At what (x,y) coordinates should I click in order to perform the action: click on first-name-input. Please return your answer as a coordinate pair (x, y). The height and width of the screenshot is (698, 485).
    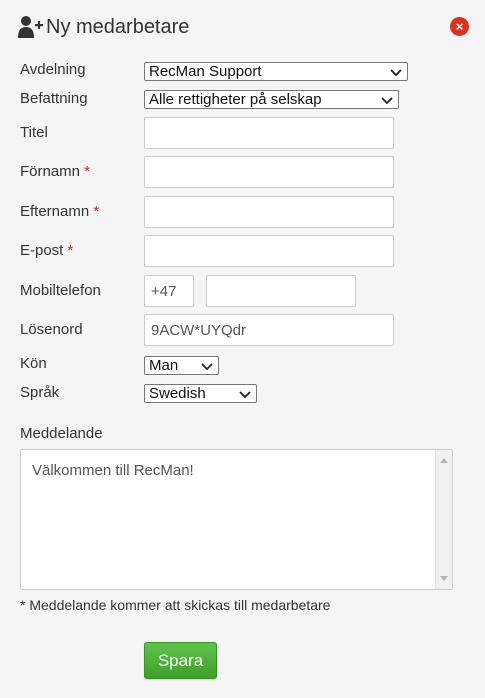
    Looking at the image, I should click on (269, 172).